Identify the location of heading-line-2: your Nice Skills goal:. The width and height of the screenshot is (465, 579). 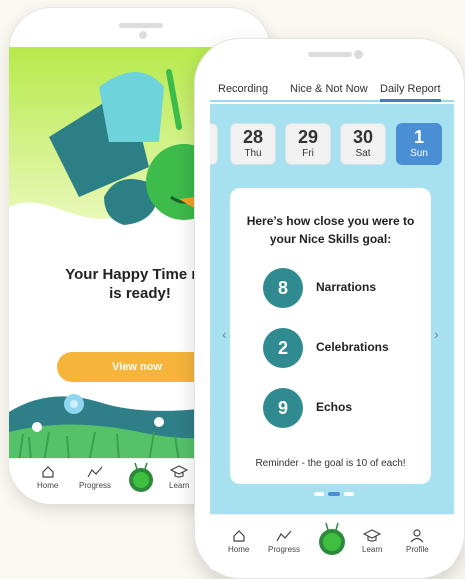
(330, 239).